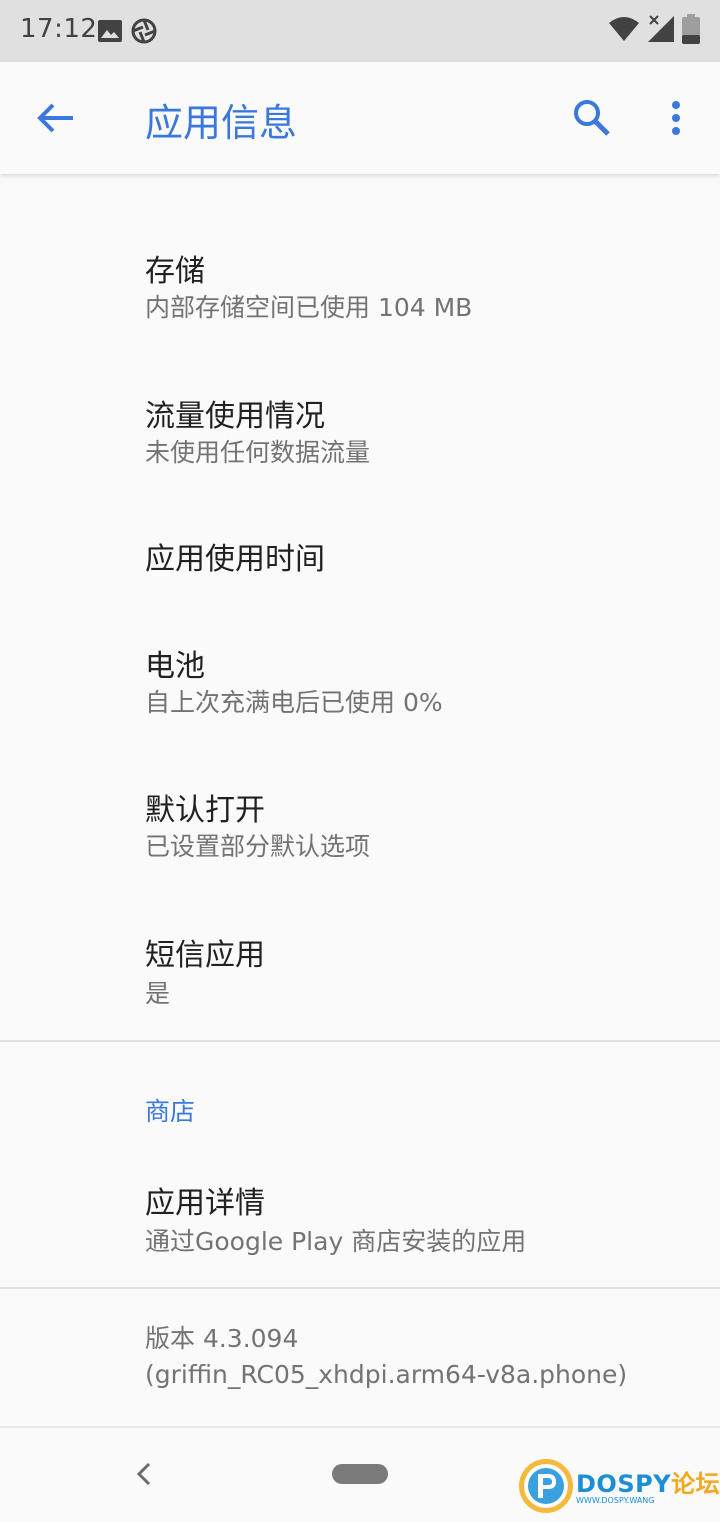  What do you see at coordinates (235, 416) in the screenshot?
I see `pref-title: 流量使用情况` at bounding box center [235, 416].